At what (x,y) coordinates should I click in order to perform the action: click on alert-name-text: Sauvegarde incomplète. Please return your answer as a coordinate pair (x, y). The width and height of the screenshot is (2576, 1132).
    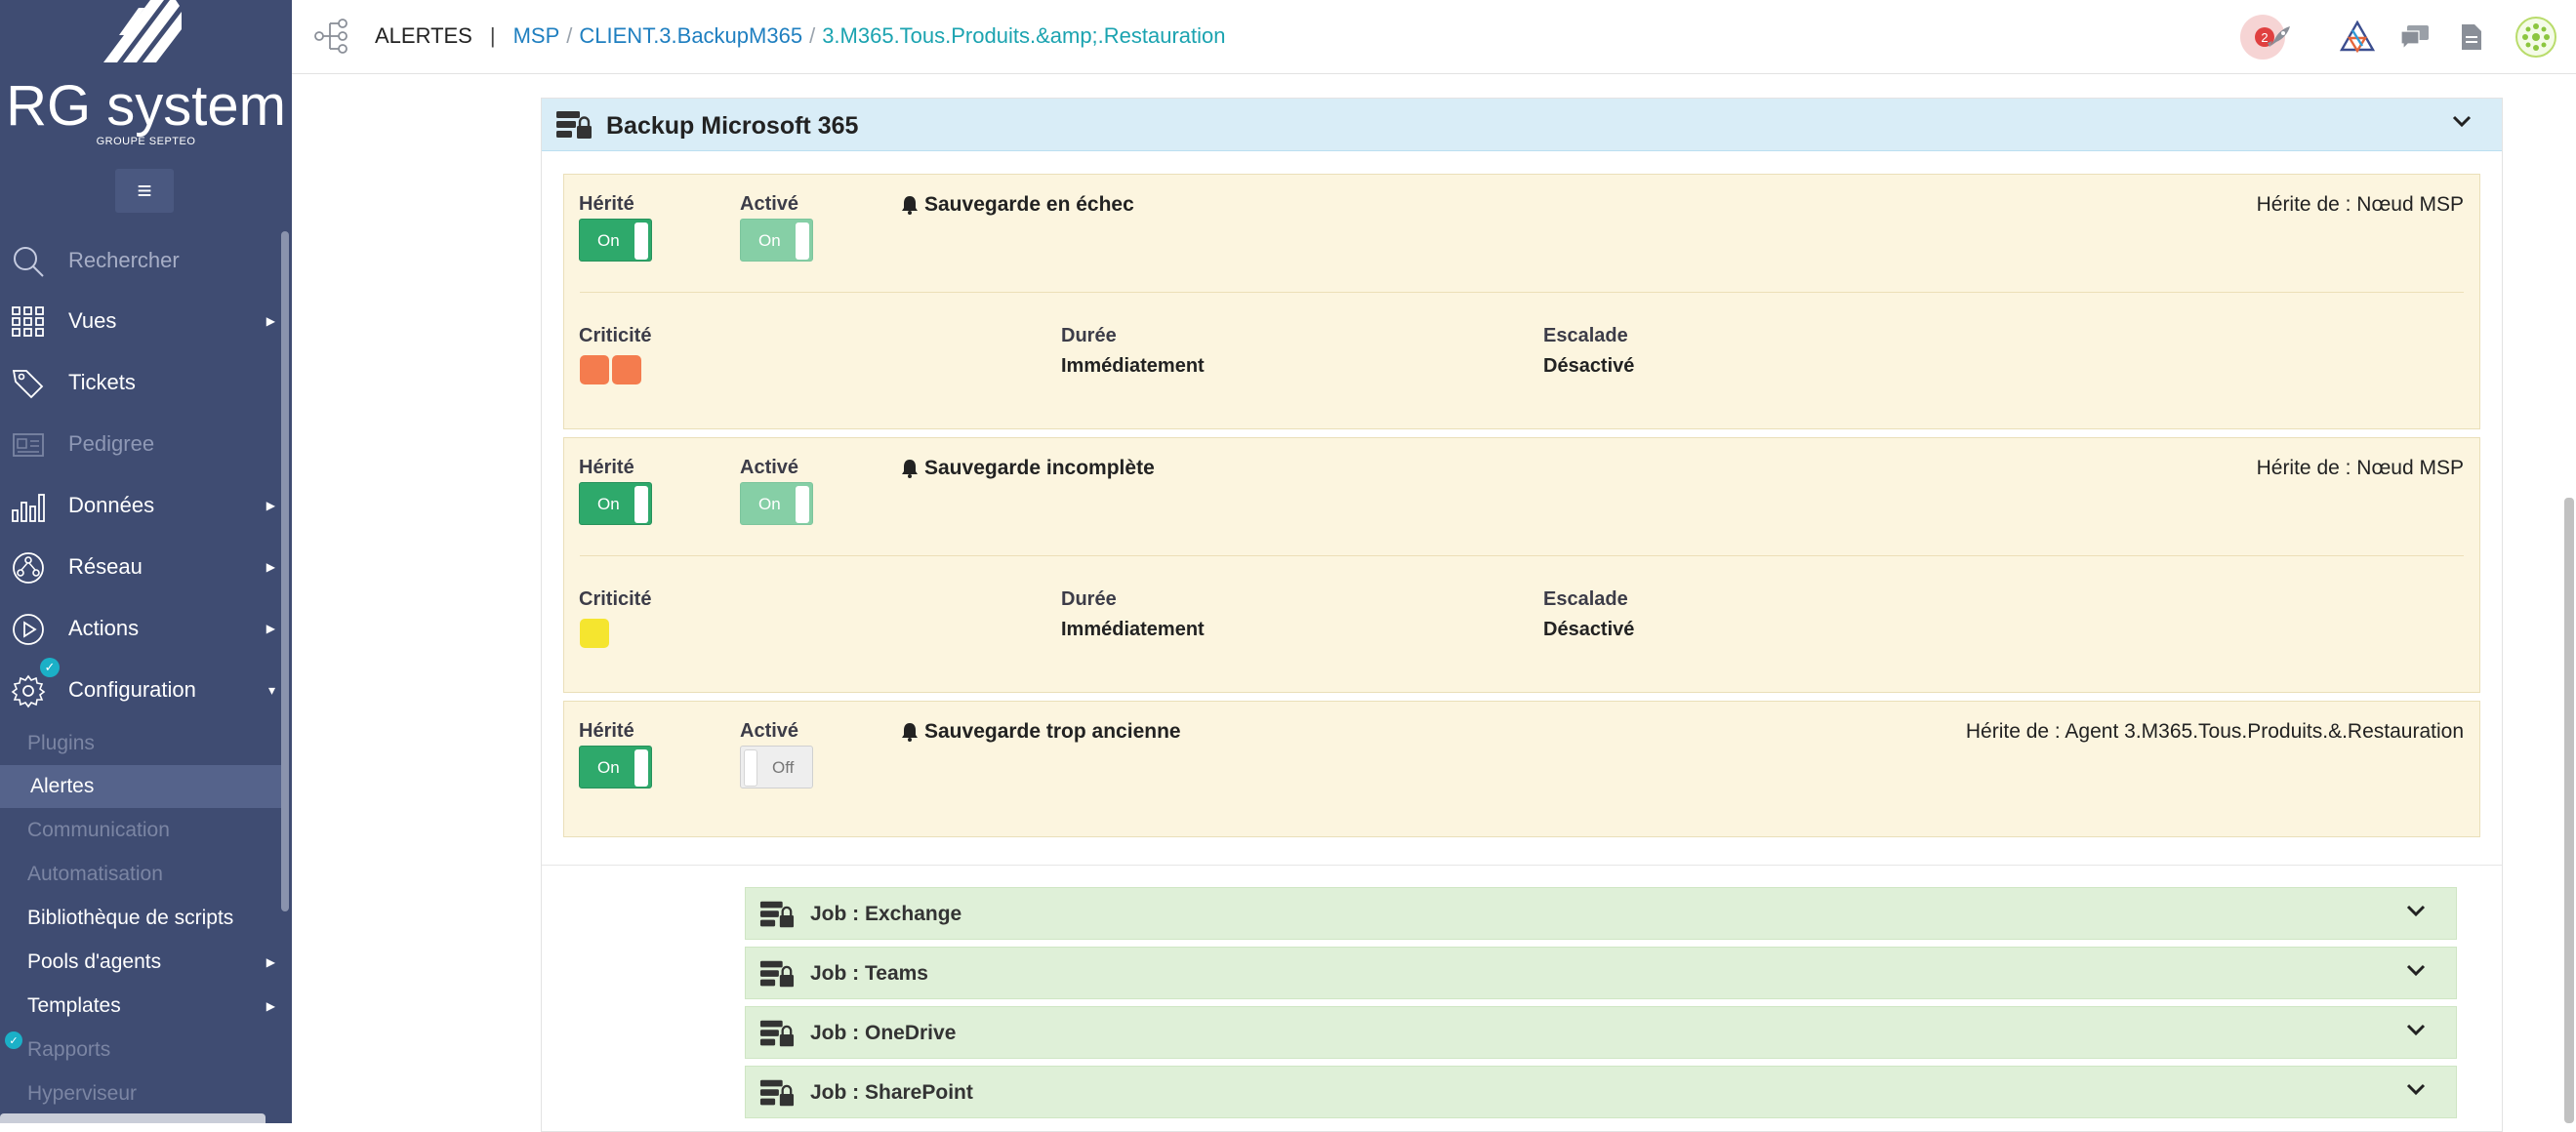
    Looking at the image, I should click on (1039, 468).